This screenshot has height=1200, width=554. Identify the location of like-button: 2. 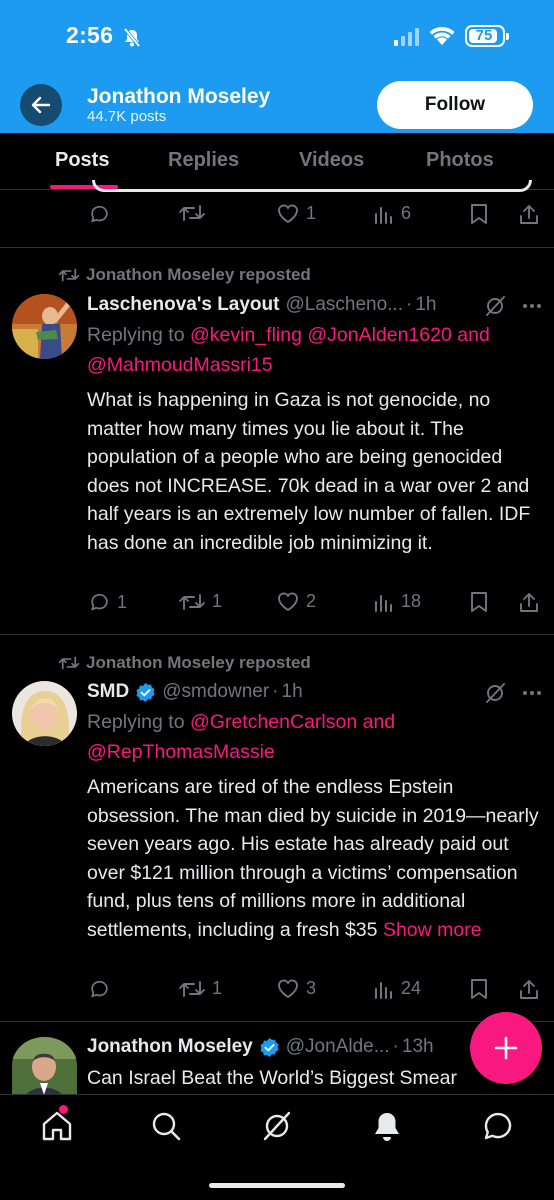
(296, 601).